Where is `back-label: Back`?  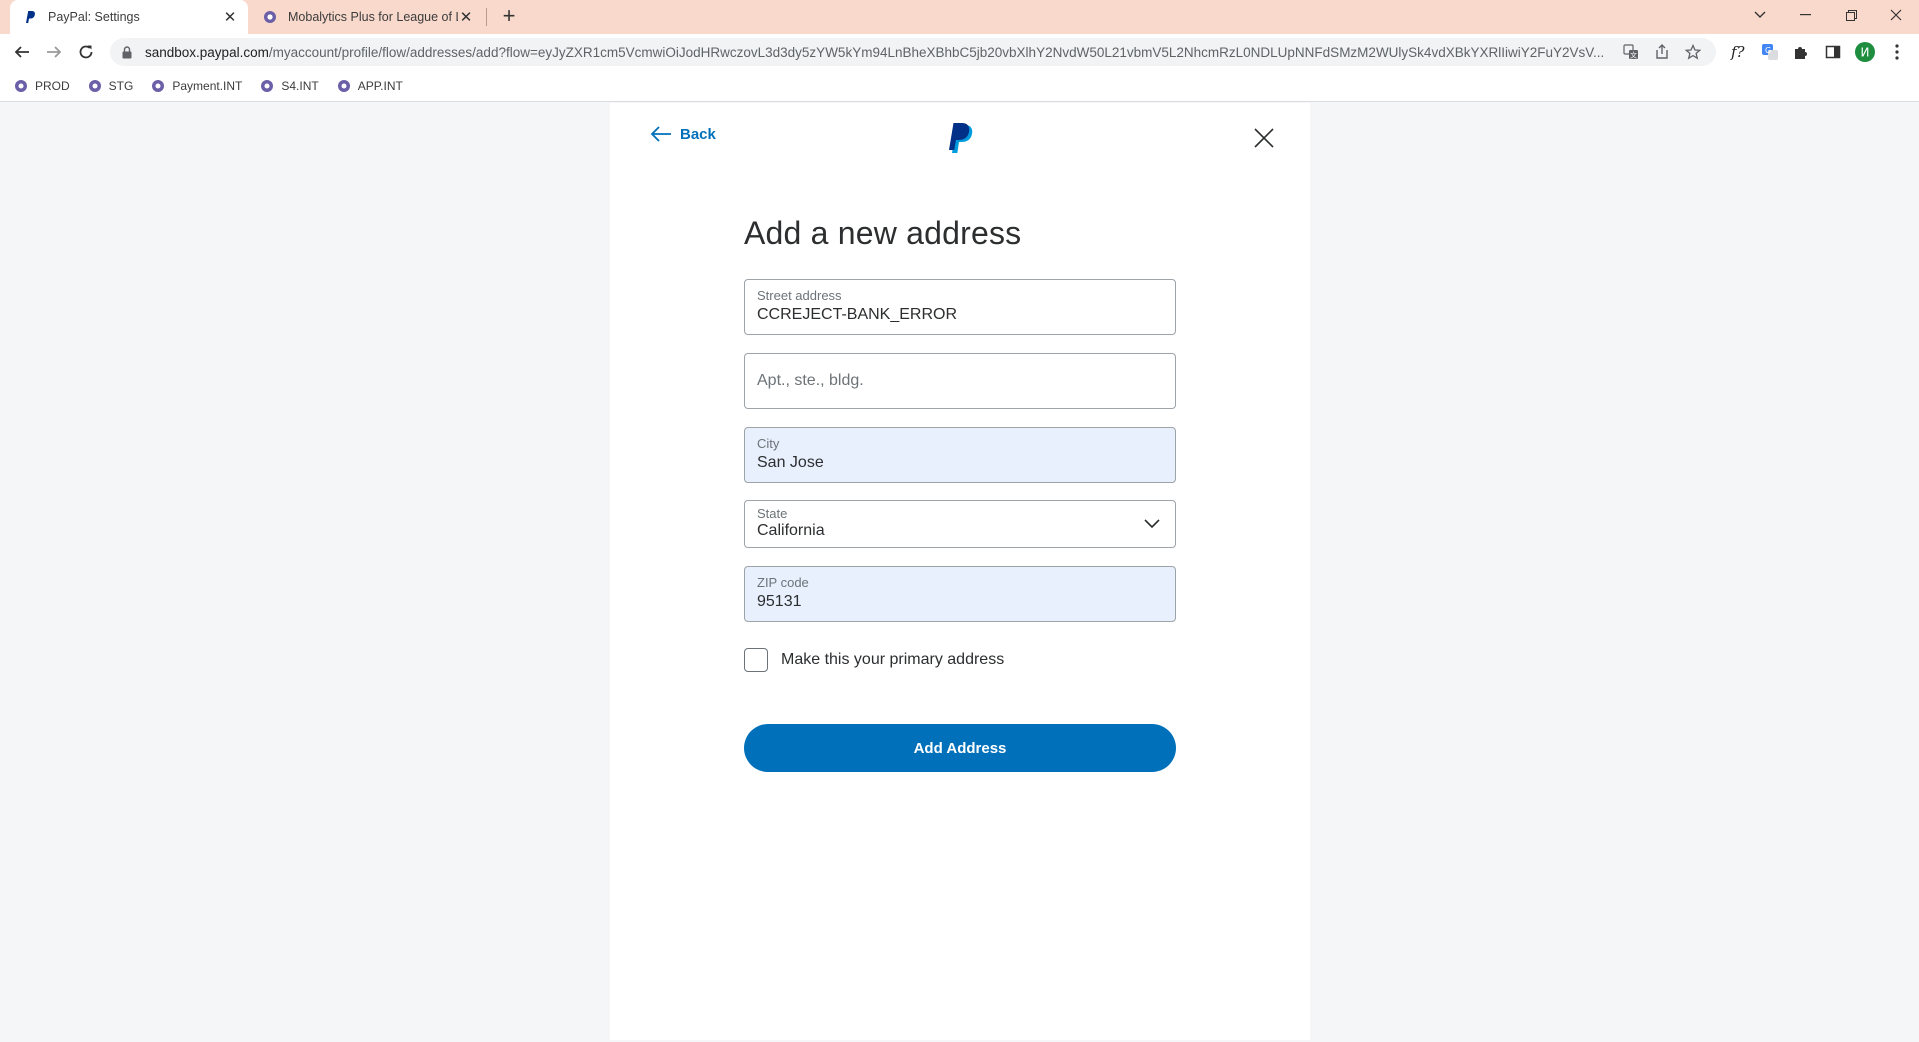
back-label: Back is located at coordinates (698, 134).